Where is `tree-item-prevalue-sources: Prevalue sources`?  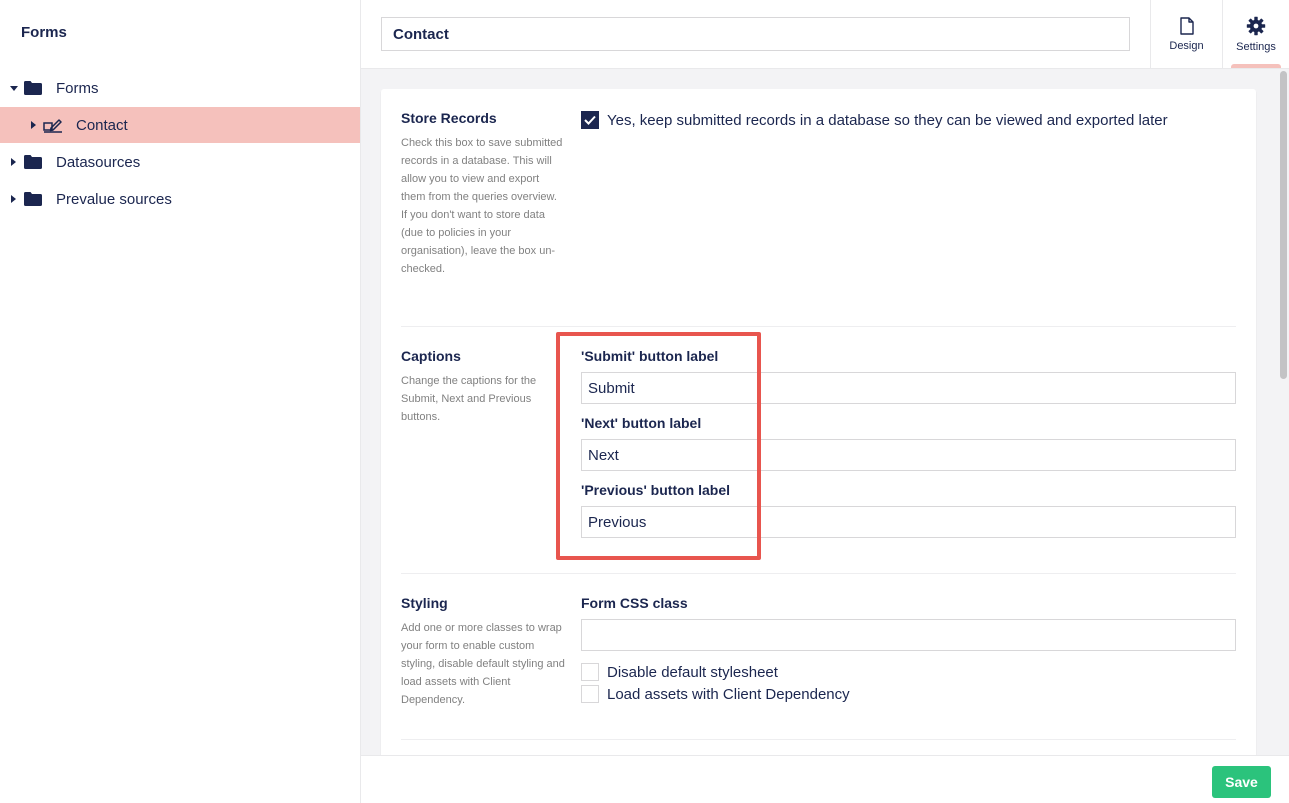
tree-item-prevalue-sources: Prevalue sources is located at coordinates (180, 199).